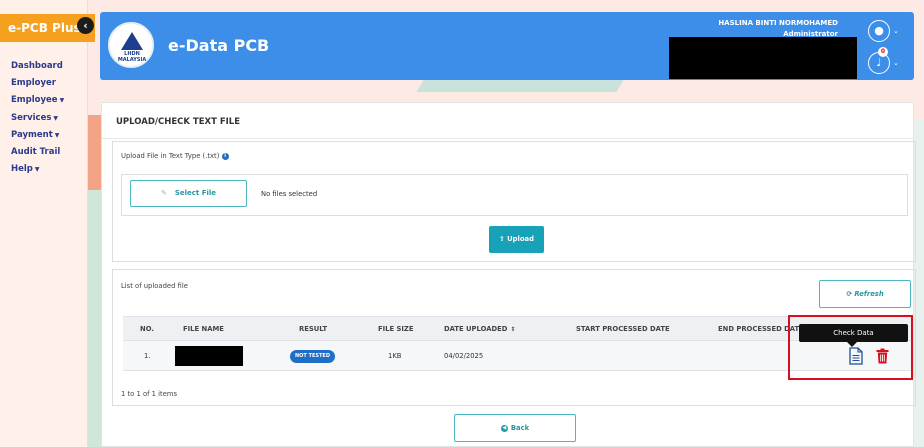  What do you see at coordinates (312, 356) in the screenshot?
I see `status-badge: NOT TESTED` at bounding box center [312, 356].